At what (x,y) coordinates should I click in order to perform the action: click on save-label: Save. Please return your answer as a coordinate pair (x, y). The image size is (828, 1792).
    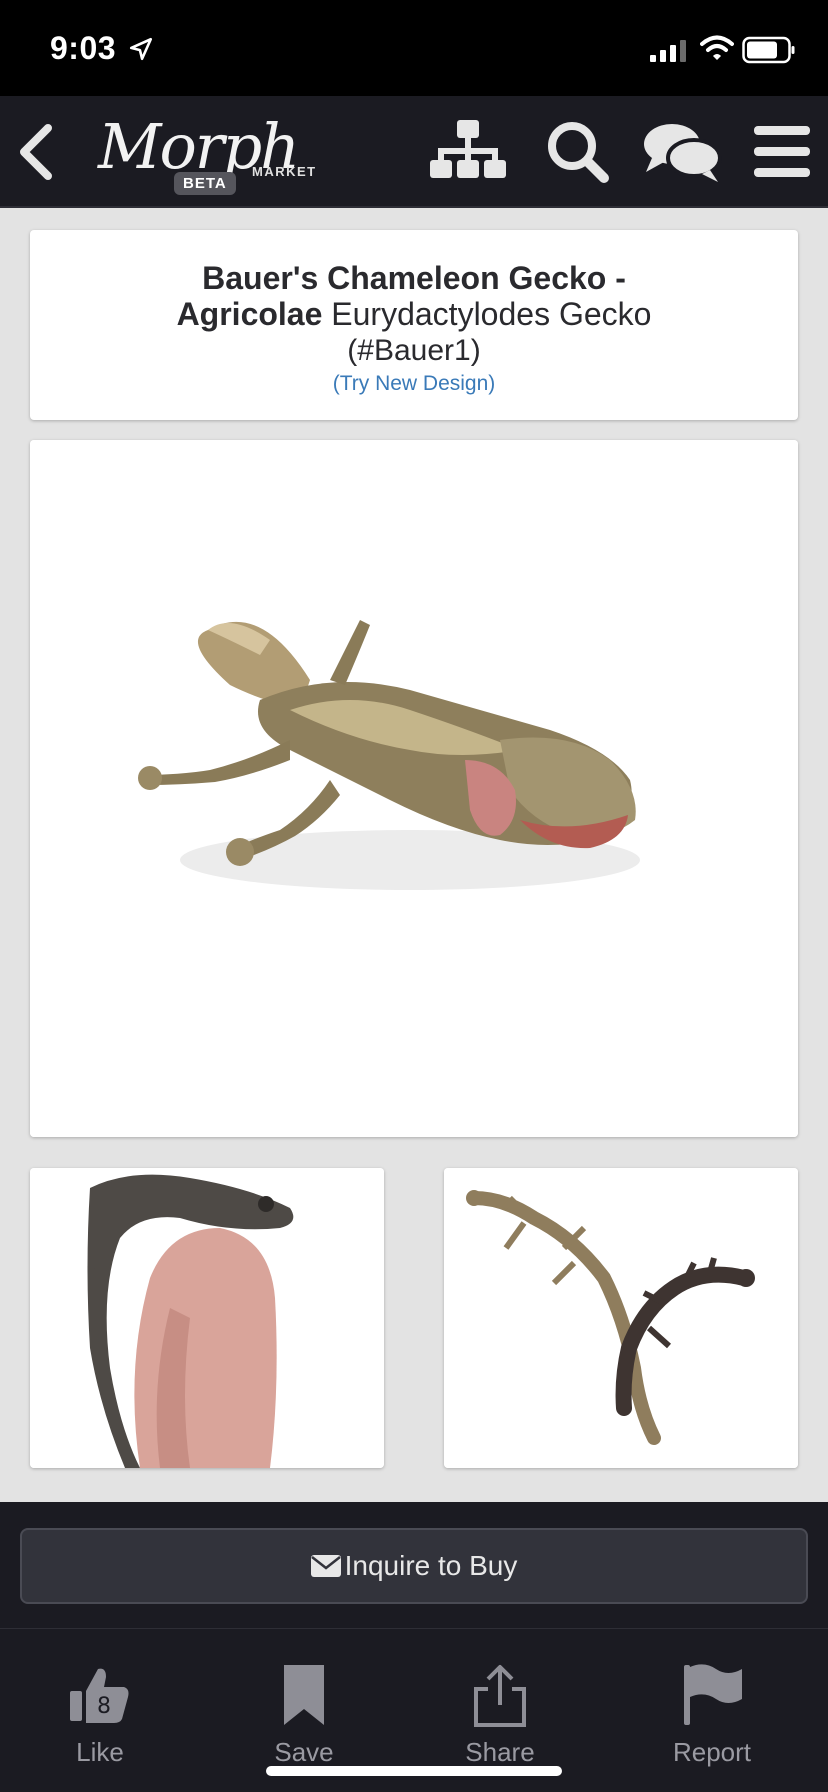
    Looking at the image, I should click on (304, 1752).